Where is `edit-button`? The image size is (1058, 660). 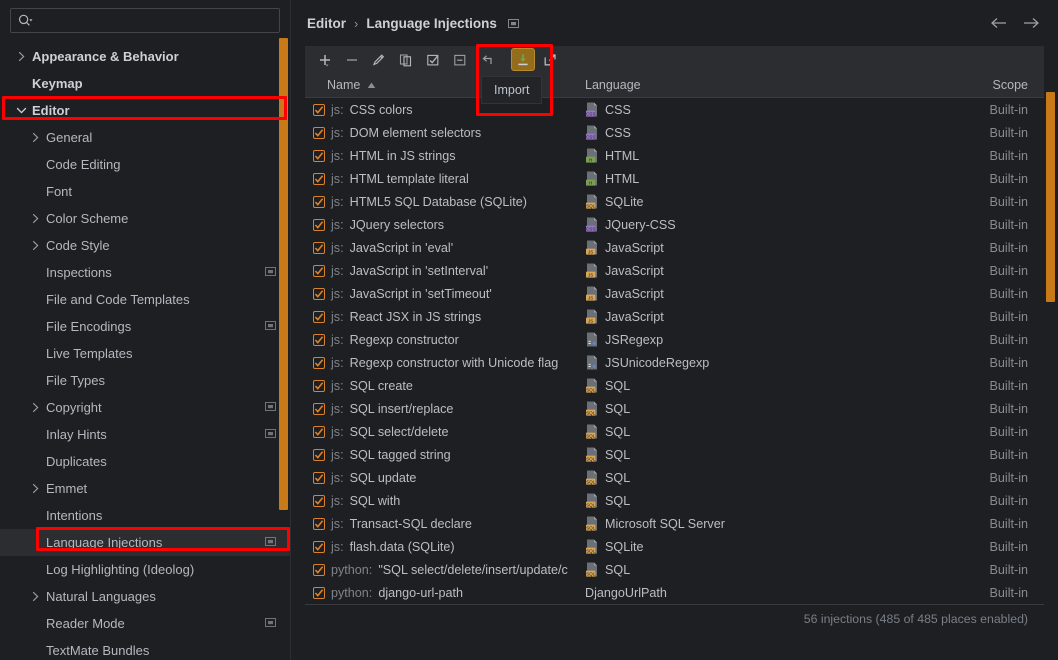
edit-button is located at coordinates (379, 59).